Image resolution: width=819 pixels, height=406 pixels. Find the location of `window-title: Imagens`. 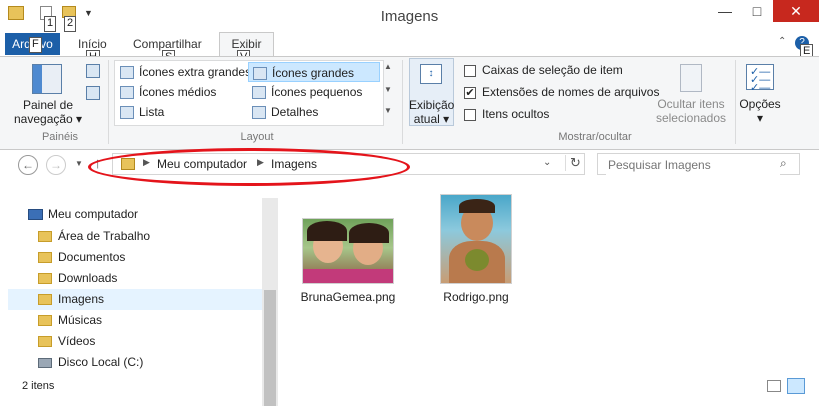

window-title: Imagens is located at coordinates (409, 16).